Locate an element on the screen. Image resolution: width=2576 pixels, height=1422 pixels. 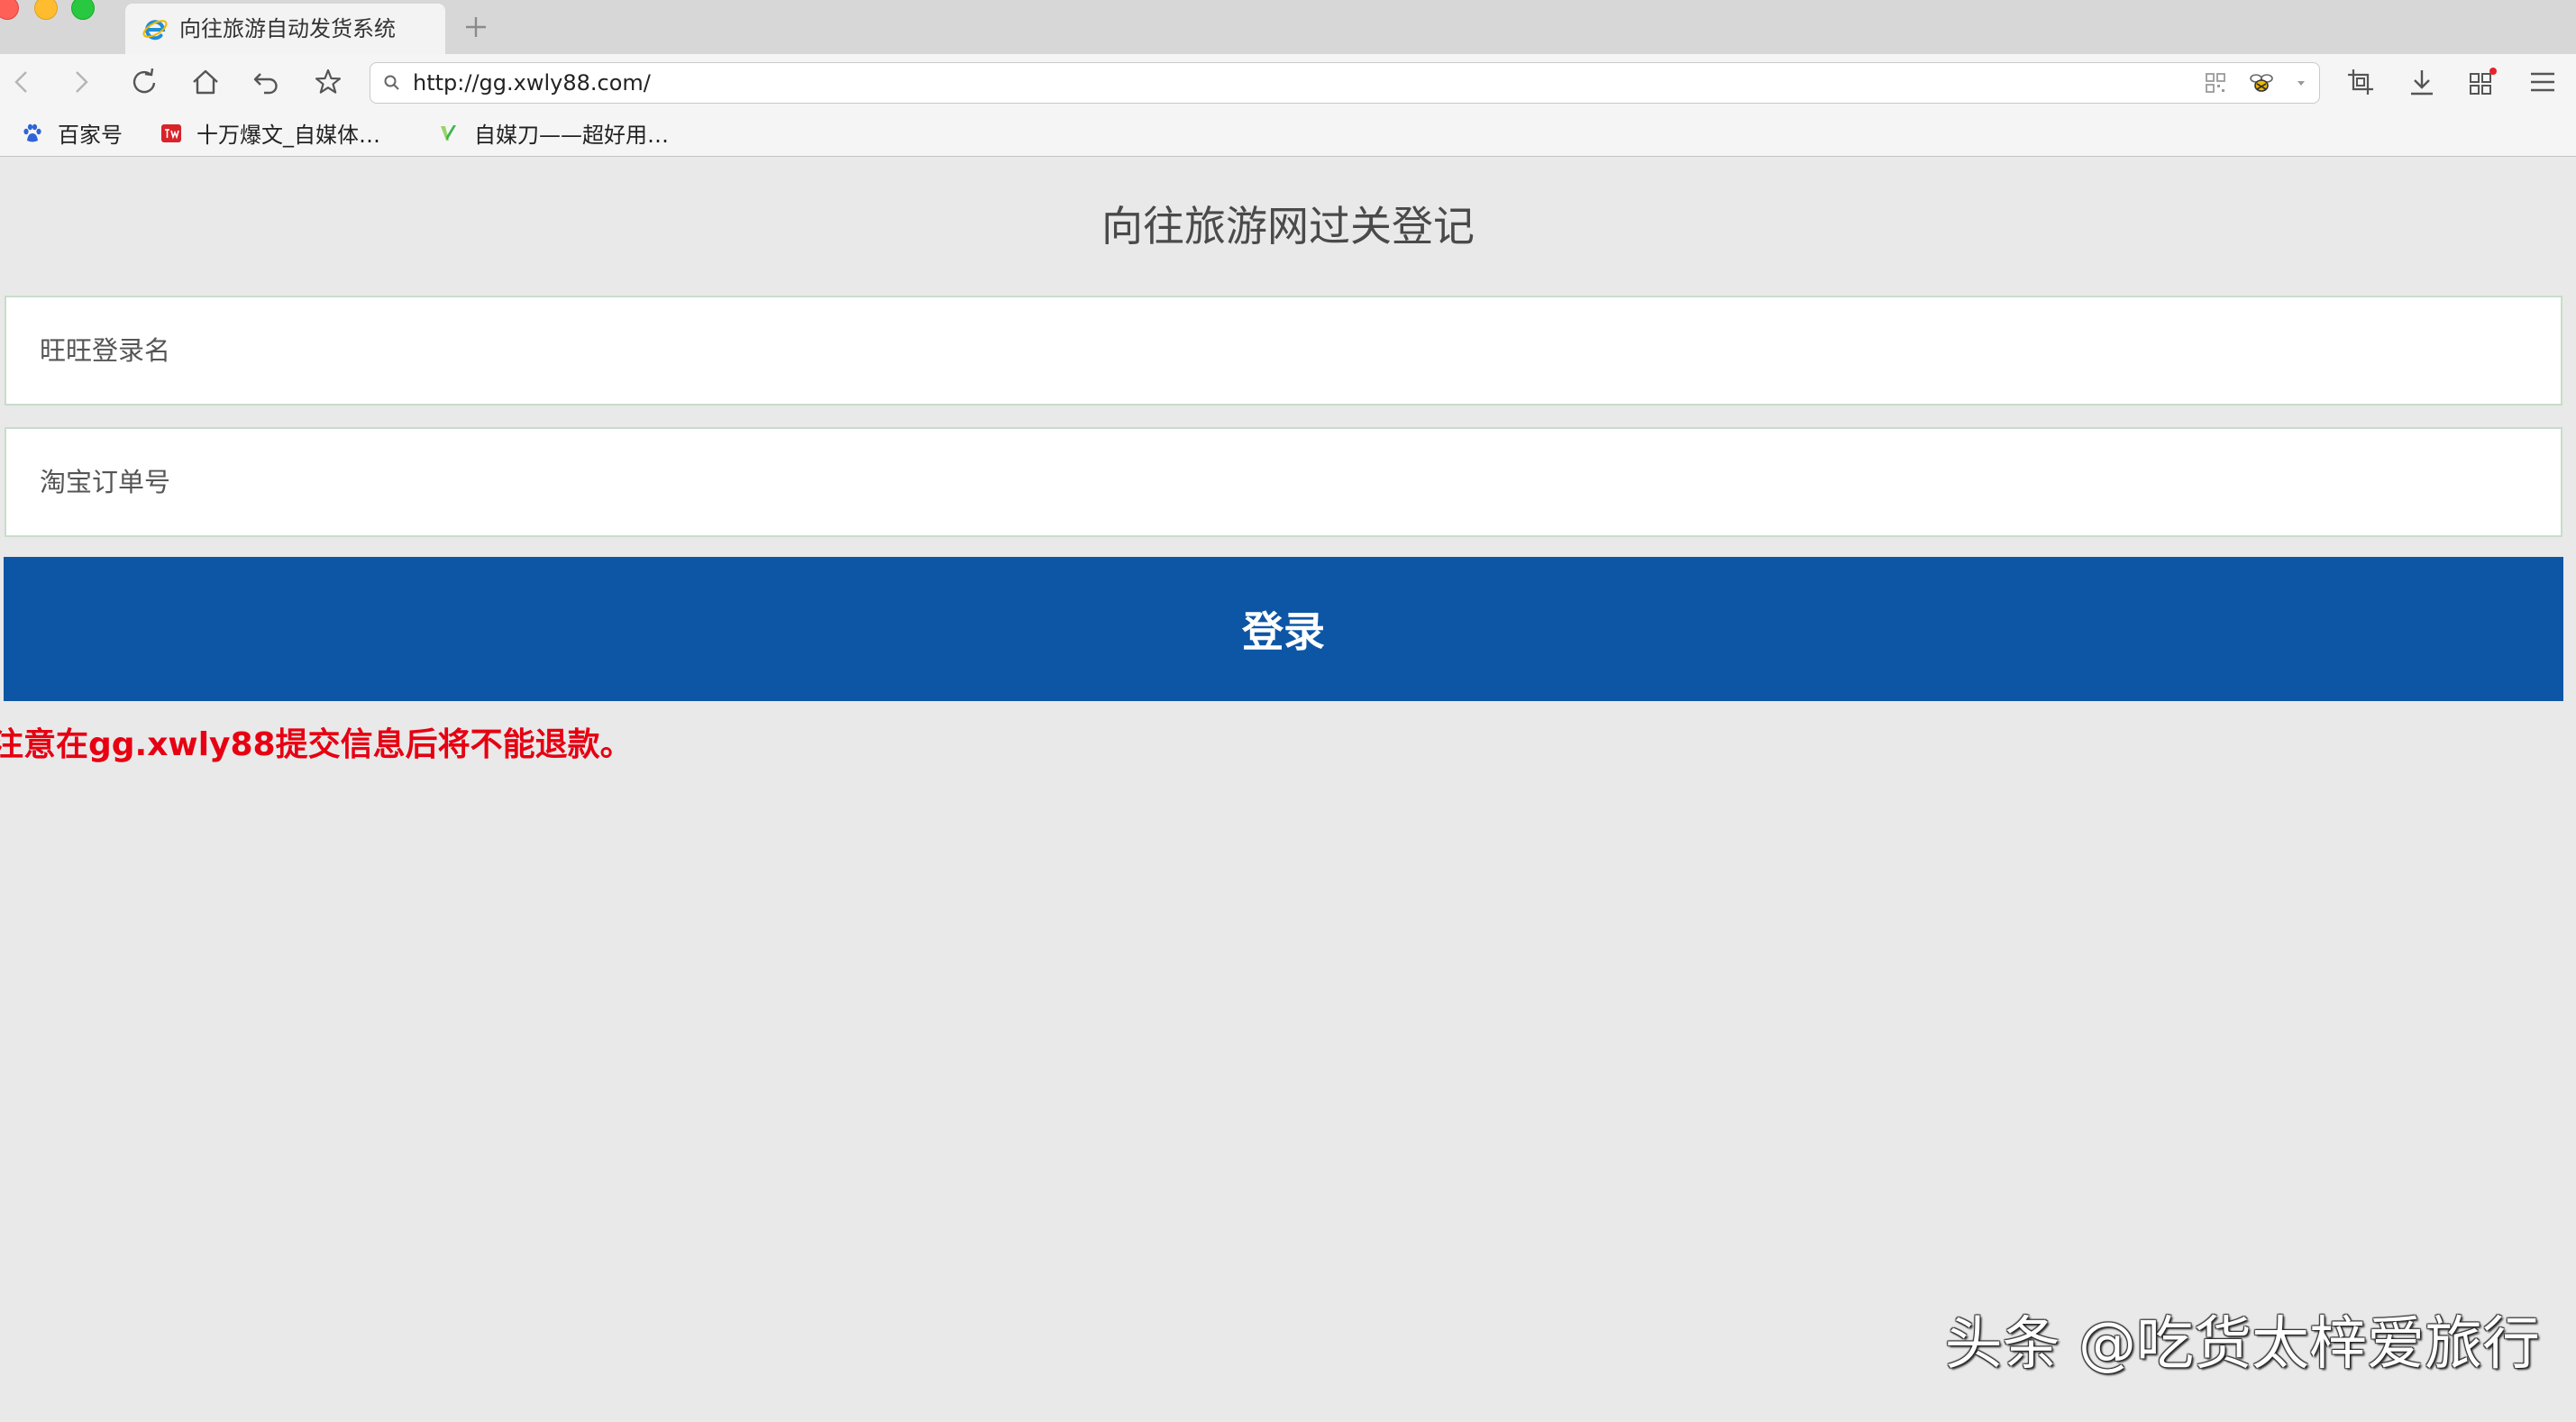
taobao-order-number-input is located at coordinates (1283, 482).